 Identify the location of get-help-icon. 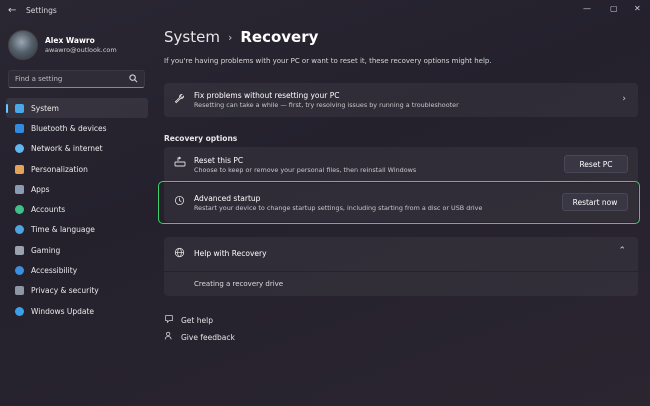
(169, 320).